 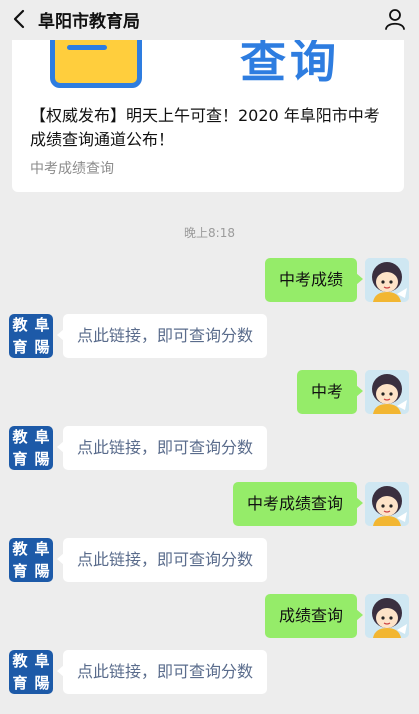 I want to click on profile-button, so click(x=395, y=19).